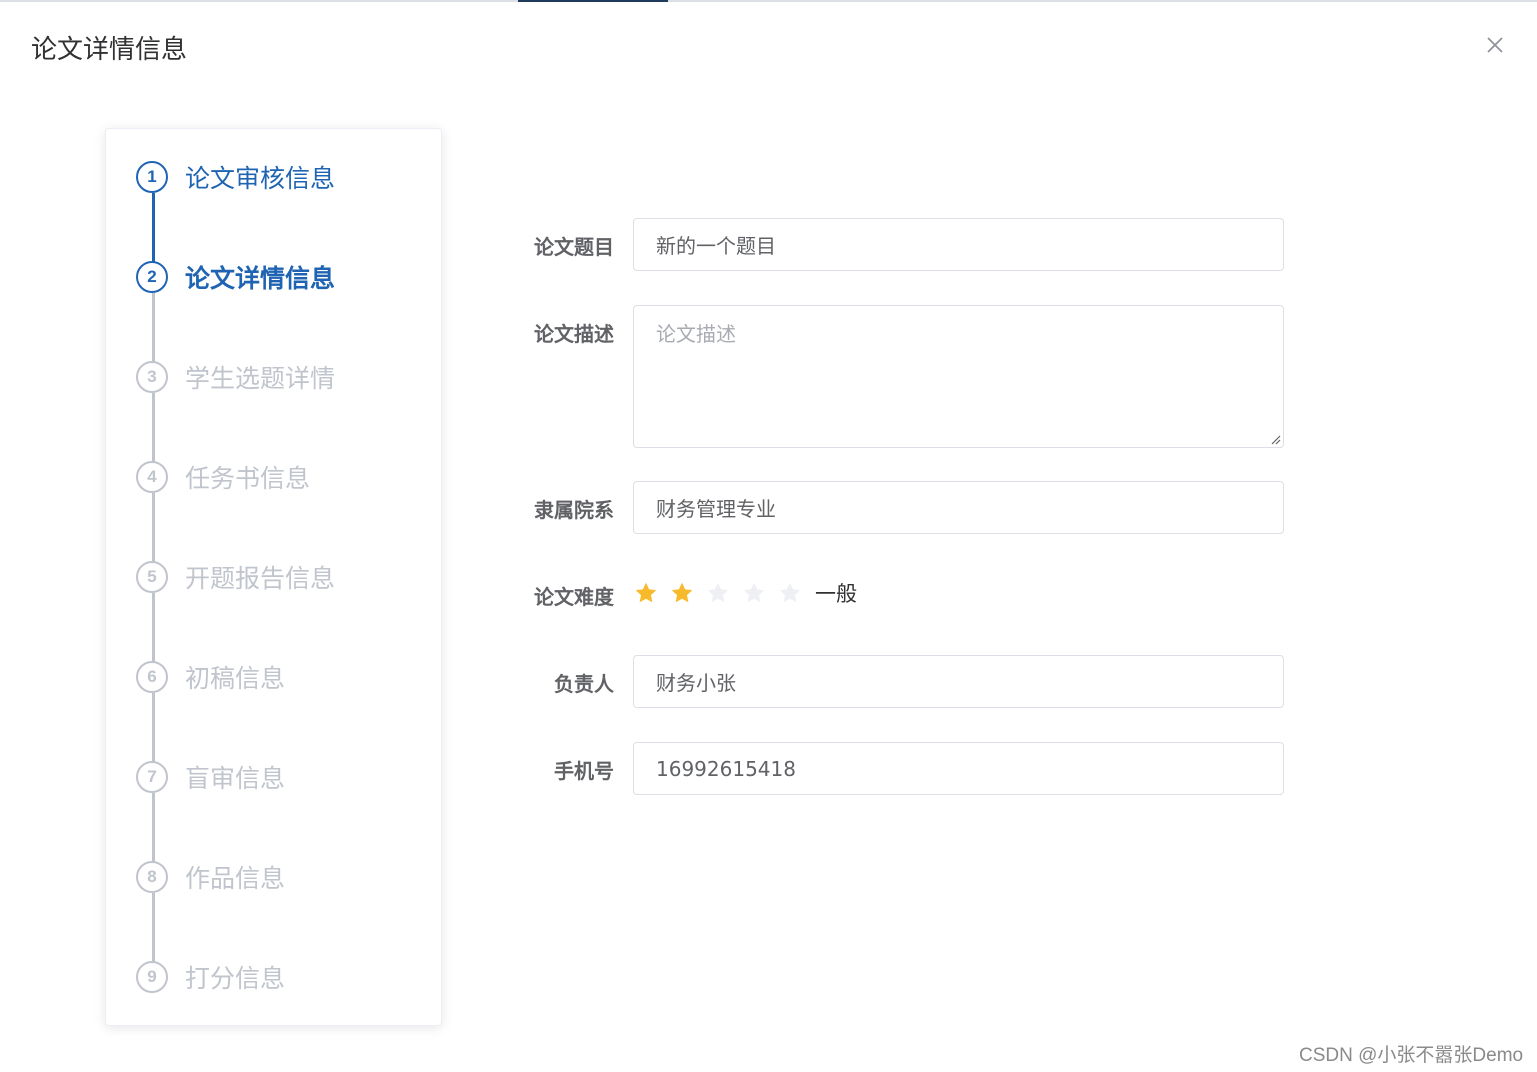  I want to click on owner-input: 财务小张, so click(958, 681).